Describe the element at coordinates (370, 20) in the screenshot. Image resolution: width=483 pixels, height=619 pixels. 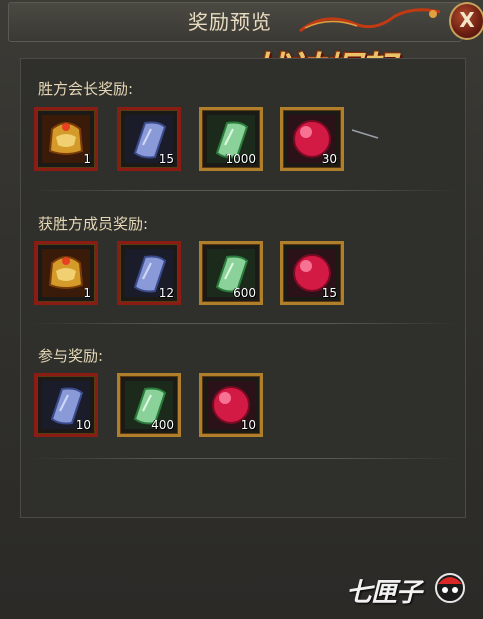
I see `dragon-ornament-icon` at that location.